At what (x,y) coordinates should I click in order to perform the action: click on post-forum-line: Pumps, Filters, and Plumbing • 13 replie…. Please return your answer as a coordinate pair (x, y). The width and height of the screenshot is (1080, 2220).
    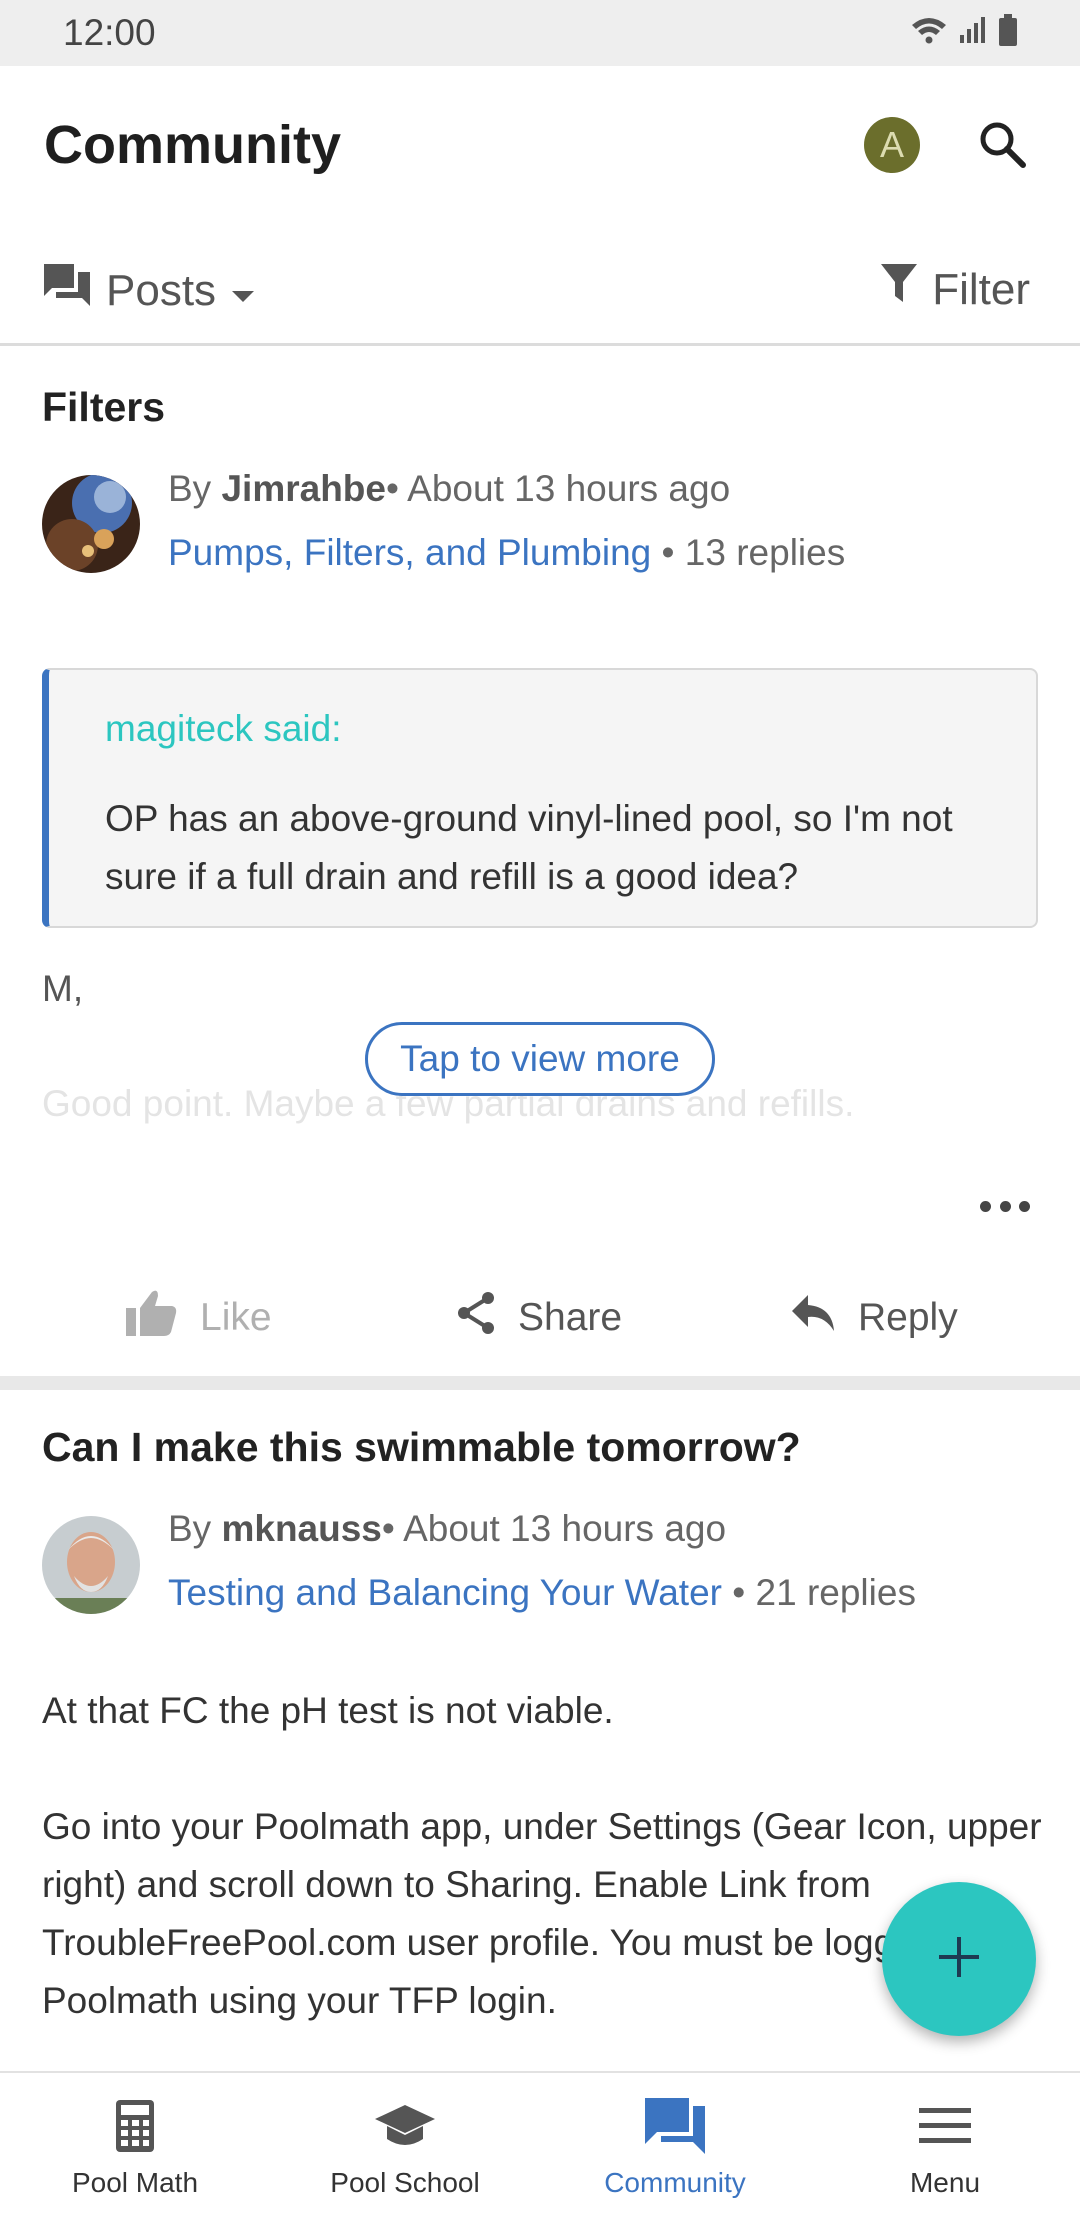
    Looking at the image, I should click on (506, 553).